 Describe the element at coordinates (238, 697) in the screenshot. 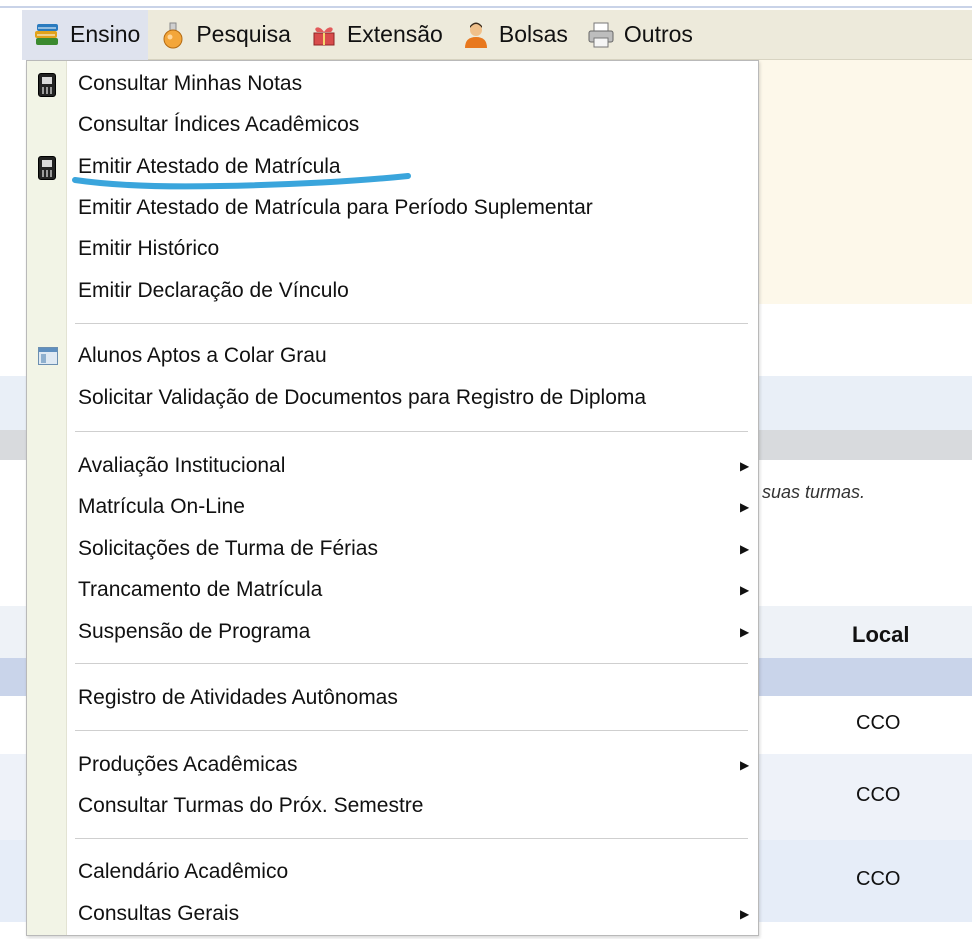

I see `menu-item-label: Registro de Atividades Autônomas` at that location.